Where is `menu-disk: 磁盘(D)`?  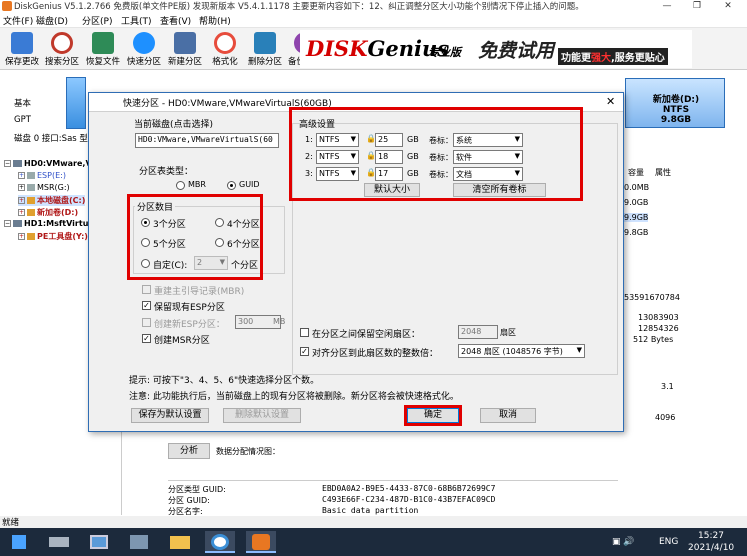
menu-disk: 磁盘(D) is located at coordinates (52, 20).